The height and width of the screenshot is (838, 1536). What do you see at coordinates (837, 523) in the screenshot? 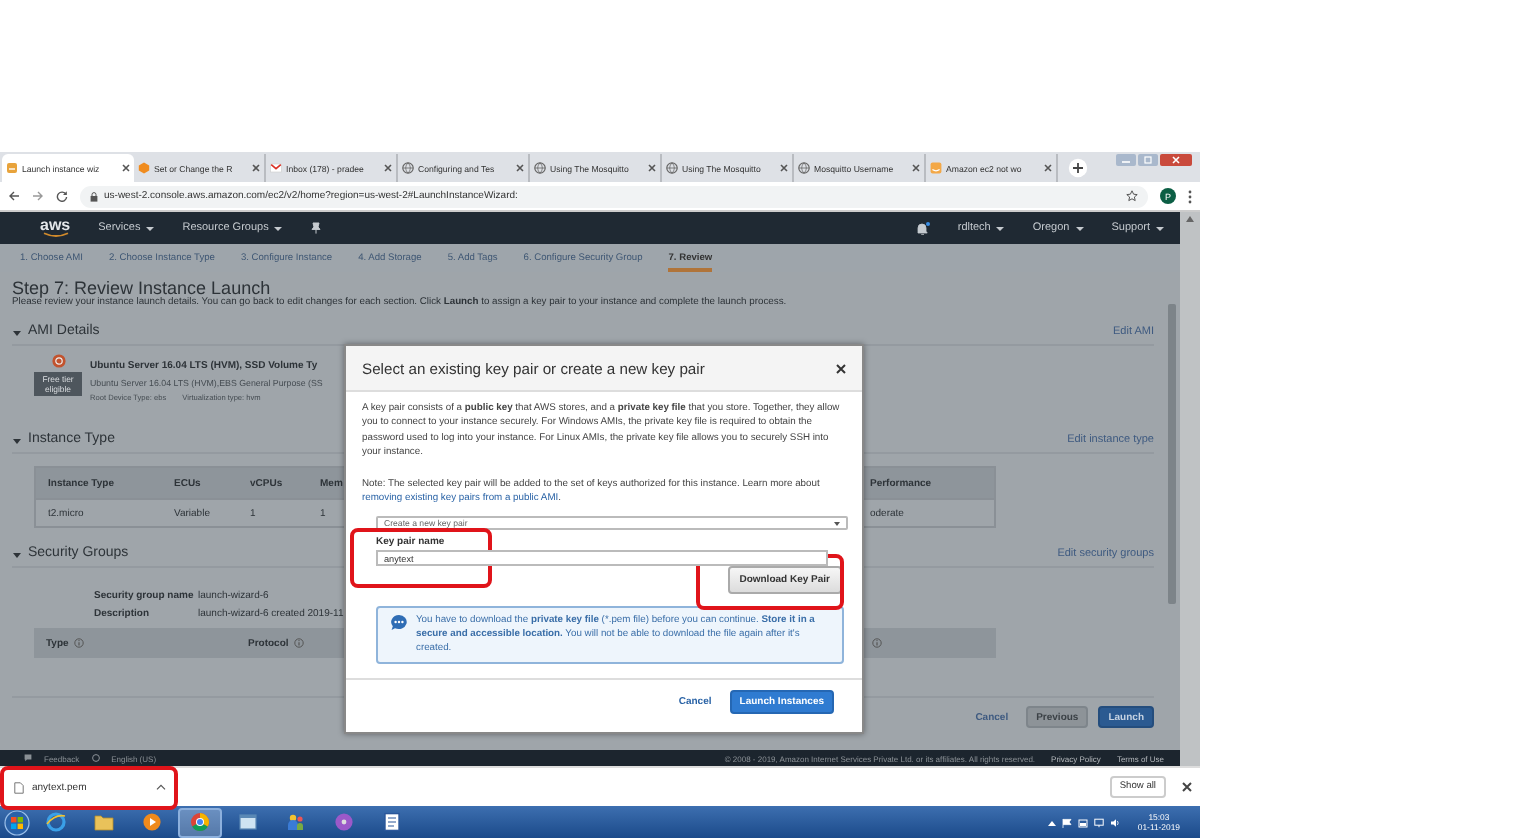
I see `dropdown-caret-icon` at bounding box center [837, 523].